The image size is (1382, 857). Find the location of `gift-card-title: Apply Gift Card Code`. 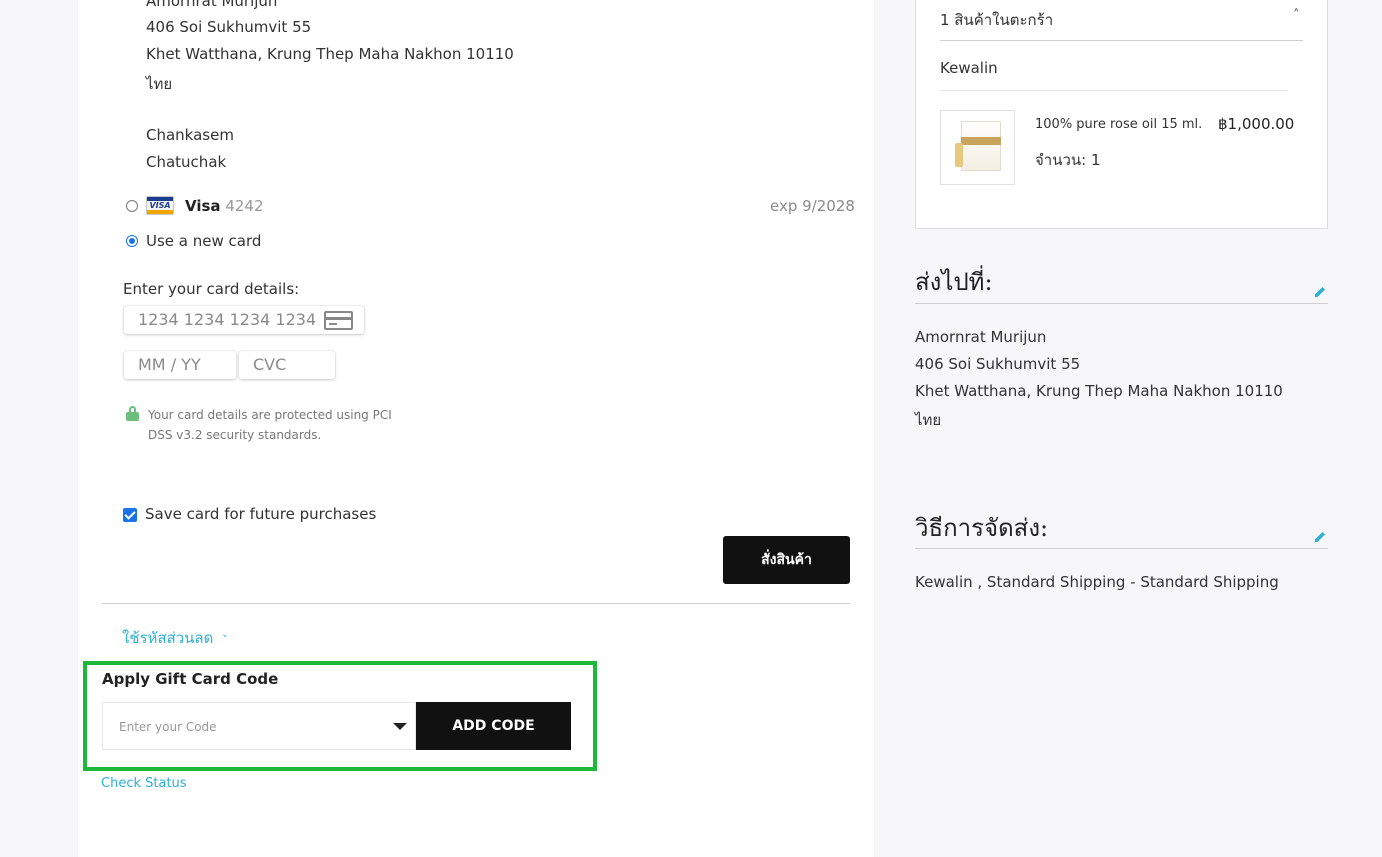

gift-card-title: Apply Gift Card Code is located at coordinates (190, 679).